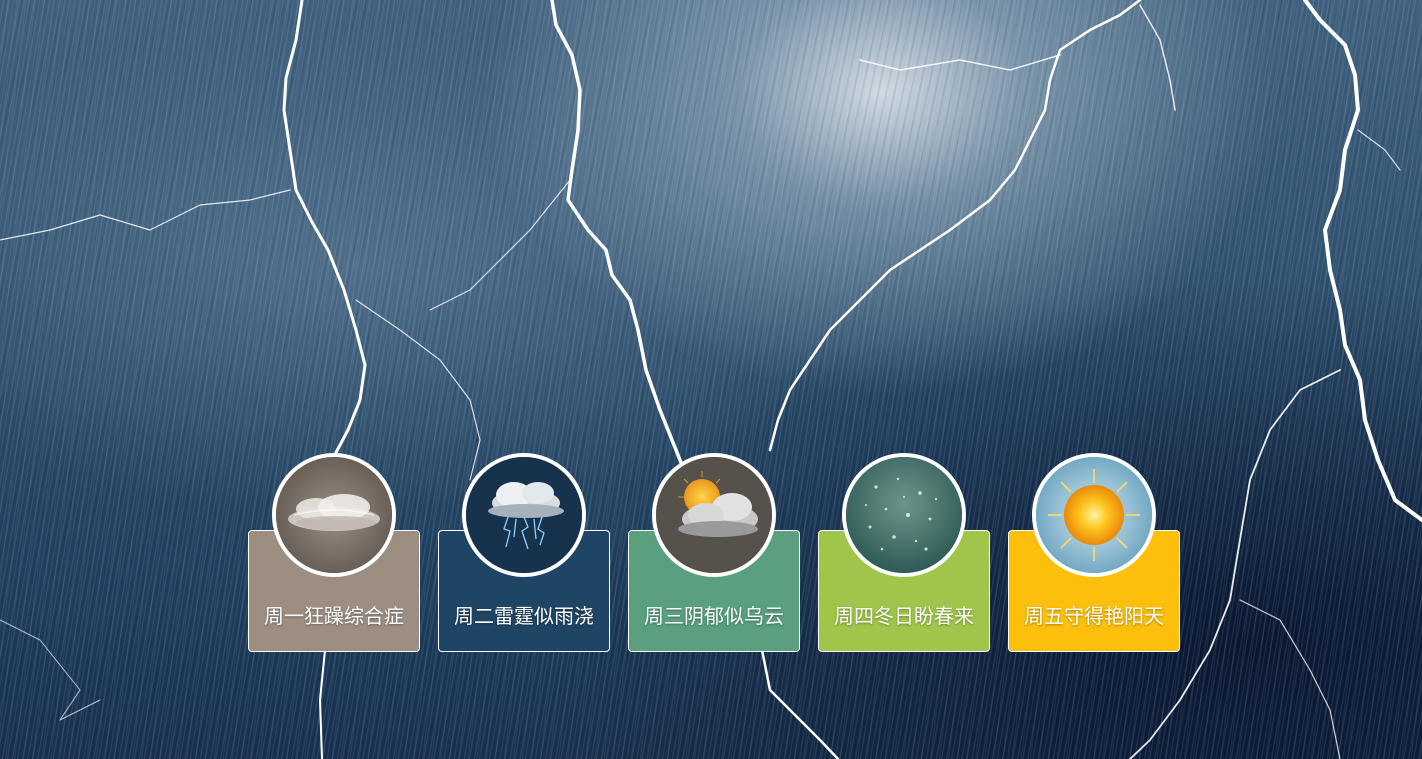 This screenshot has height=759, width=1422. What do you see at coordinates (714, 616) in the screenshot?
I see `card-label: 周三阴郁似乌云` at bounding box center [714, 616].